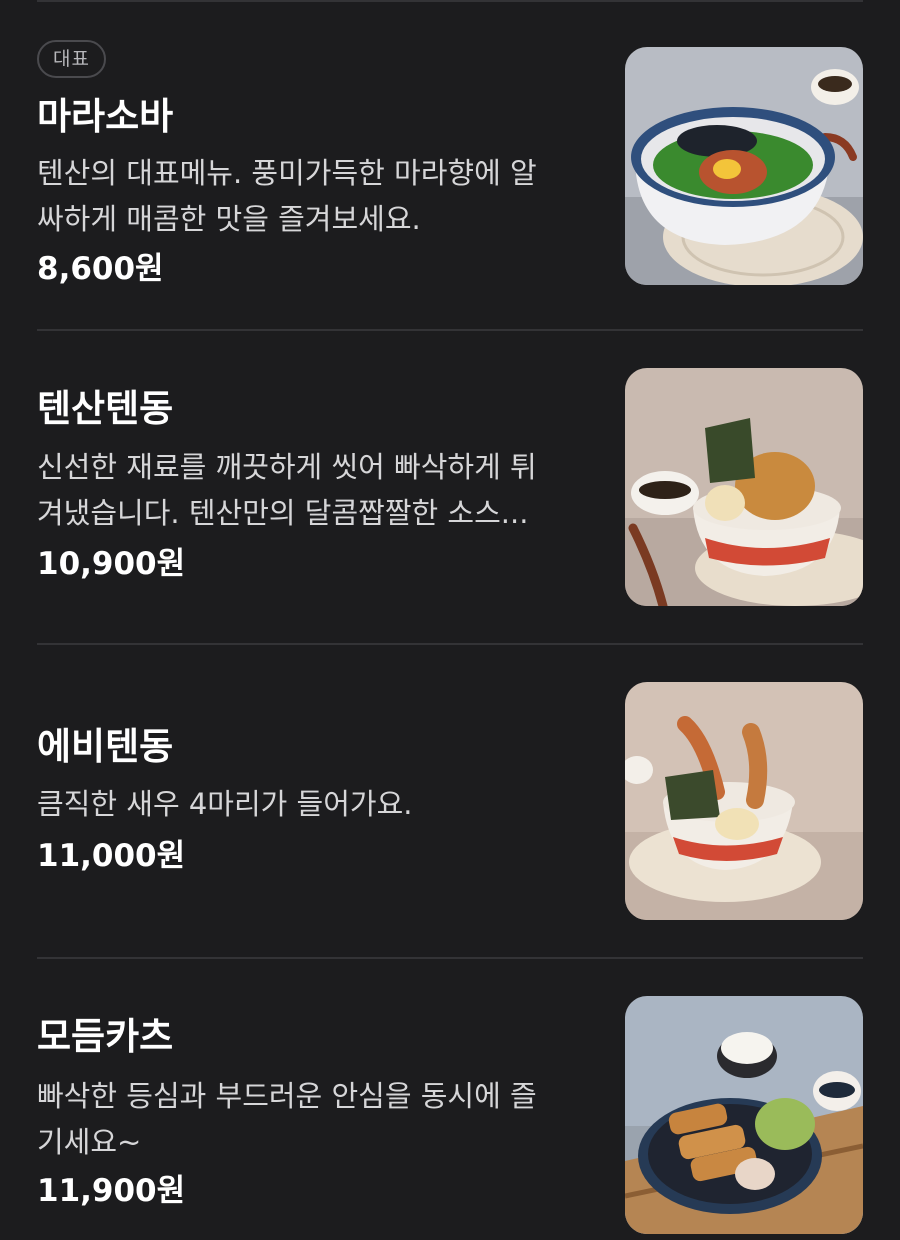 The height and width of the screenshot is (1240, 900). I want to click on description-line: 큼직한 새우 4마리가 들어가요., so click(225, 804).